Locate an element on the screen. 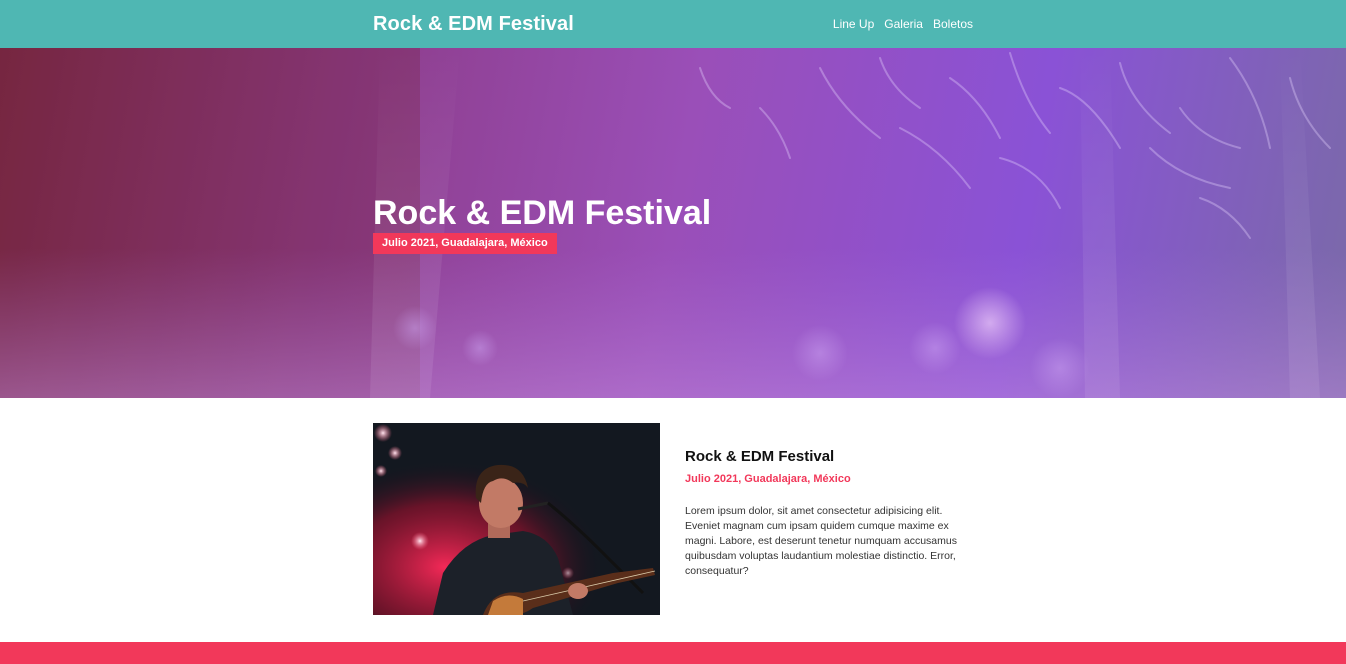  main-nav: Line Up Galeria Boletos is located at coordinates (903, 24).